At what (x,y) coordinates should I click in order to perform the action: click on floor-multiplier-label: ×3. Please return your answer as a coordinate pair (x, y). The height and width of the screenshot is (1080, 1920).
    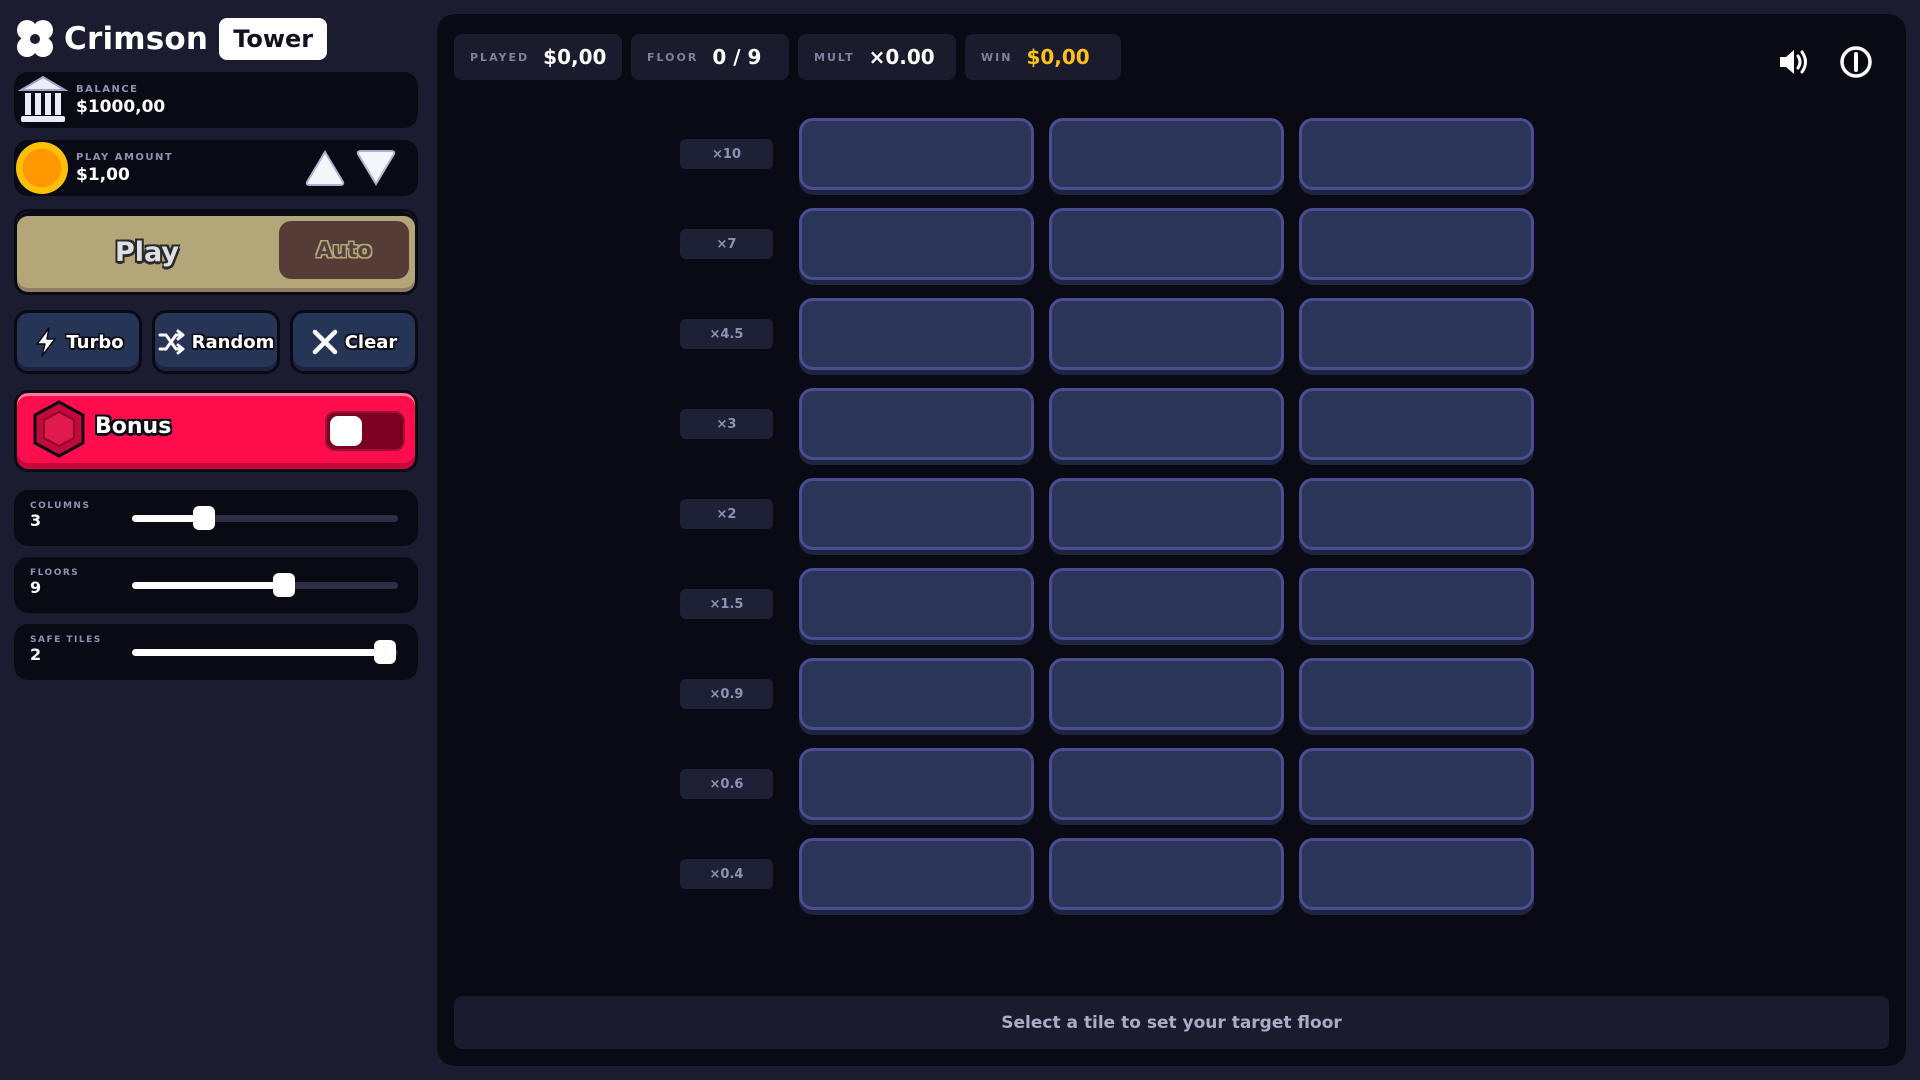
    Looking at the image, I should click on (726, 424).